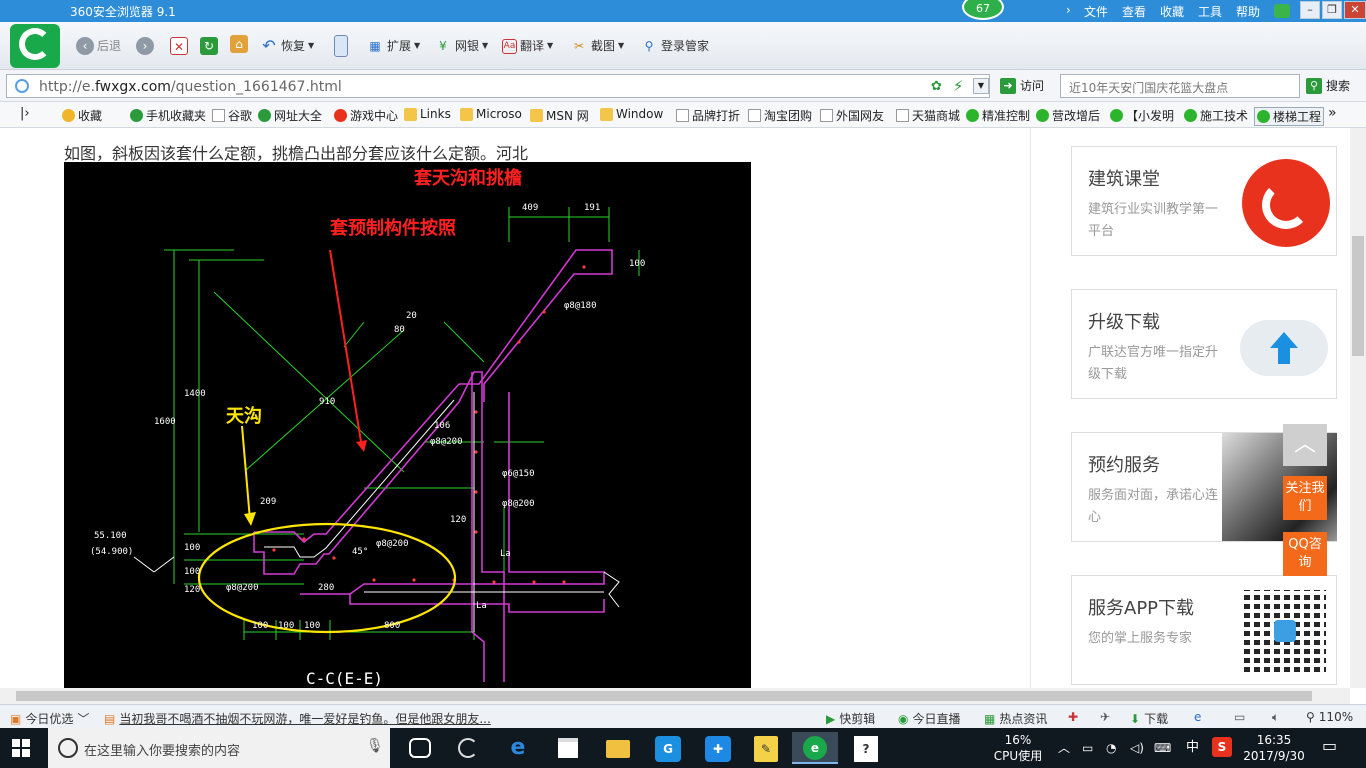 The width and height of the screenshot is (1366, 768). What do you see at coordinates (780, 115) in the screenshot?
I see `bookmark-item: 淘宝团购` at bounding box center [780, 115].